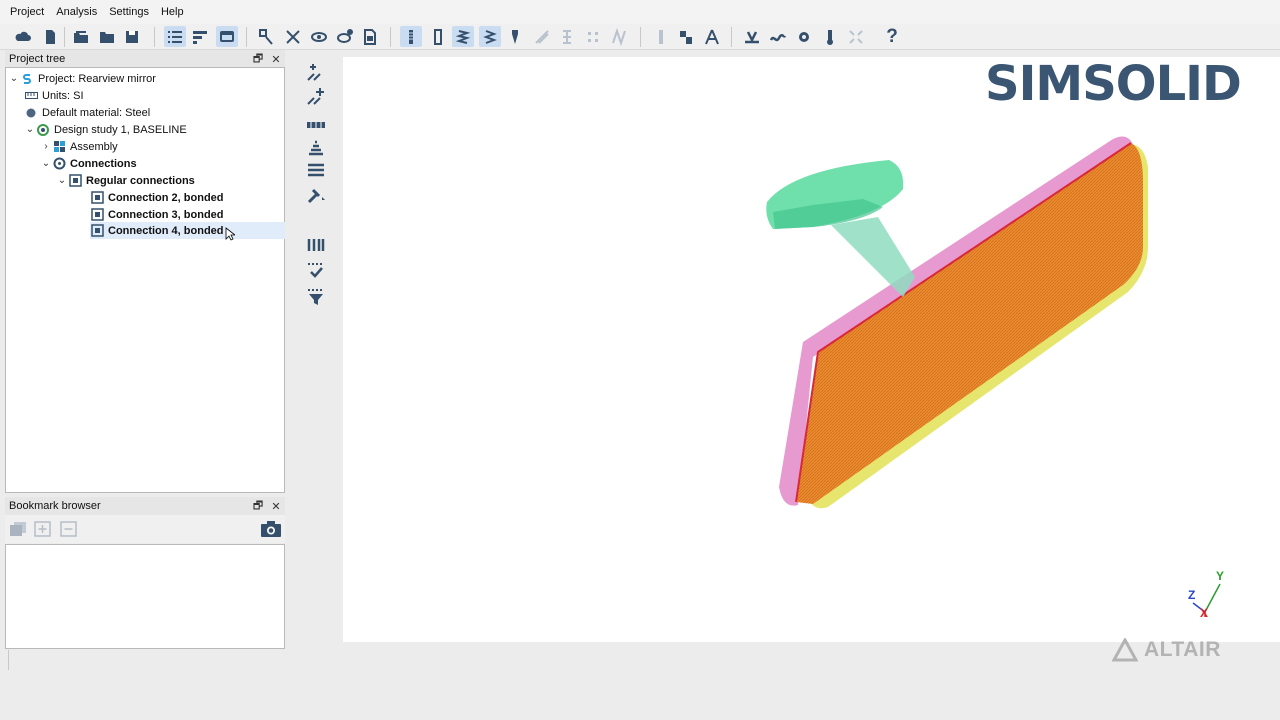 This screenshot has width=1280, height=720. Describe the element at coordinates (187, 230) in the screenshot. I see `tree-item-connection-4: Connection 4, bonded` at that location.